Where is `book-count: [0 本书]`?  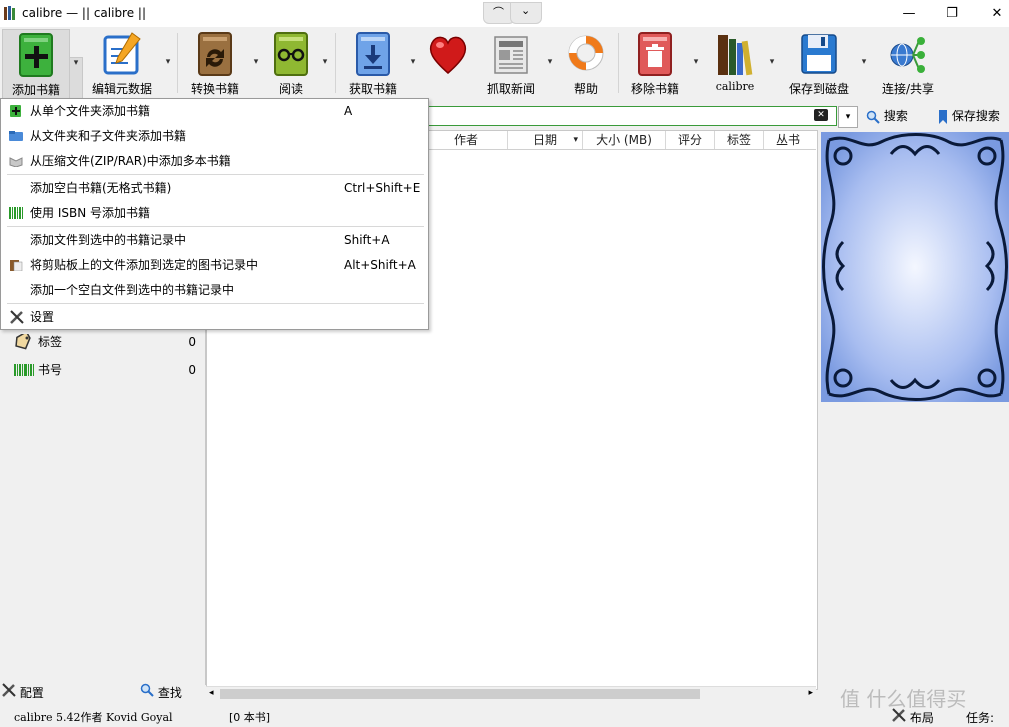
book-count: [0 本书] is located at coordinates (250, 717).